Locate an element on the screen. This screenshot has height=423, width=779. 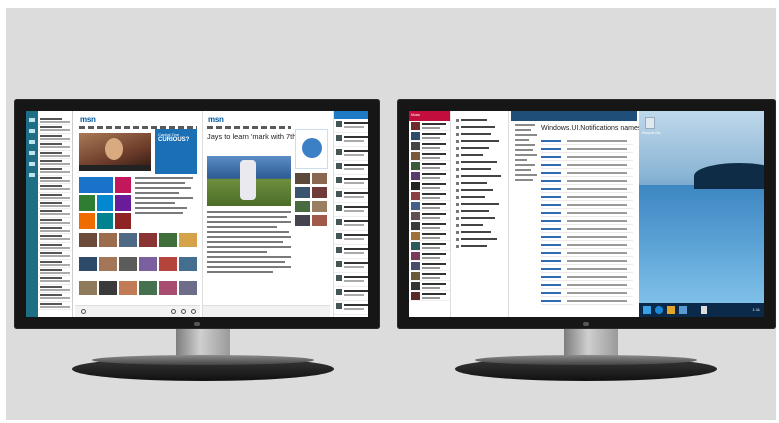
health-tile is located at coordinates (105, 221).